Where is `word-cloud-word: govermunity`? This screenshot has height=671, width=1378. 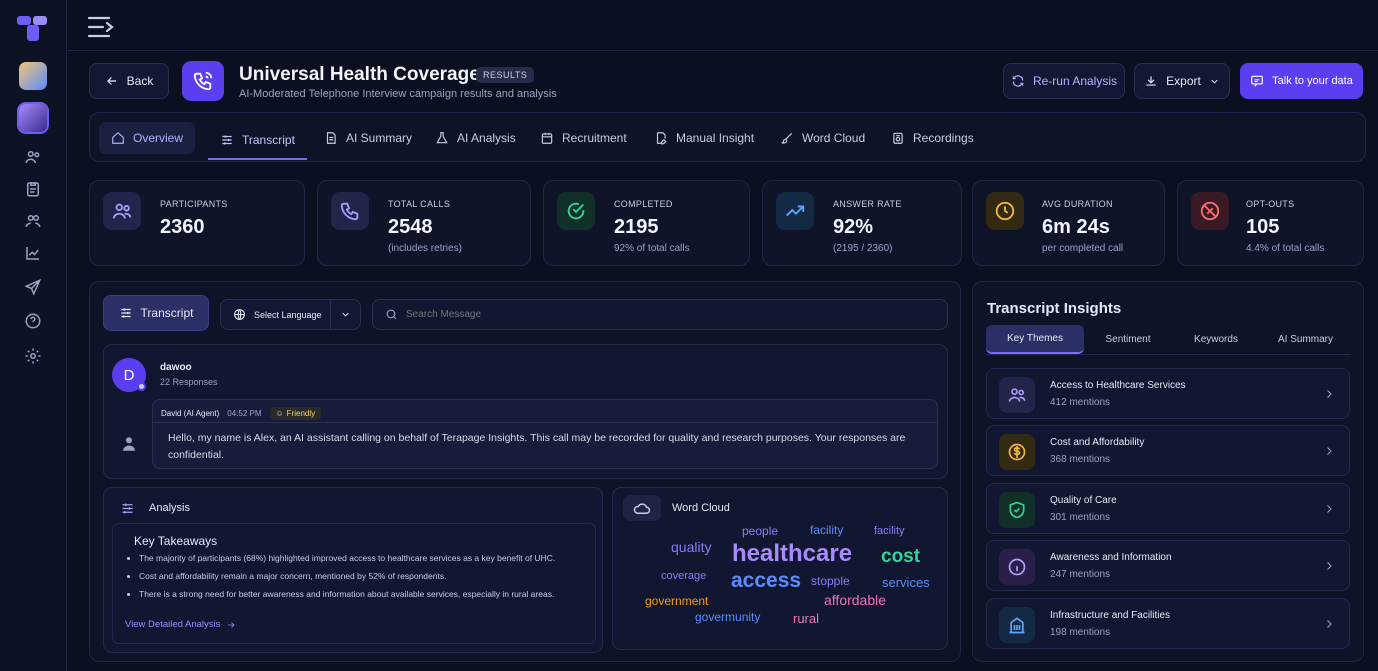
word-cloud-word: govermunity is located at coordinates (728, 617).